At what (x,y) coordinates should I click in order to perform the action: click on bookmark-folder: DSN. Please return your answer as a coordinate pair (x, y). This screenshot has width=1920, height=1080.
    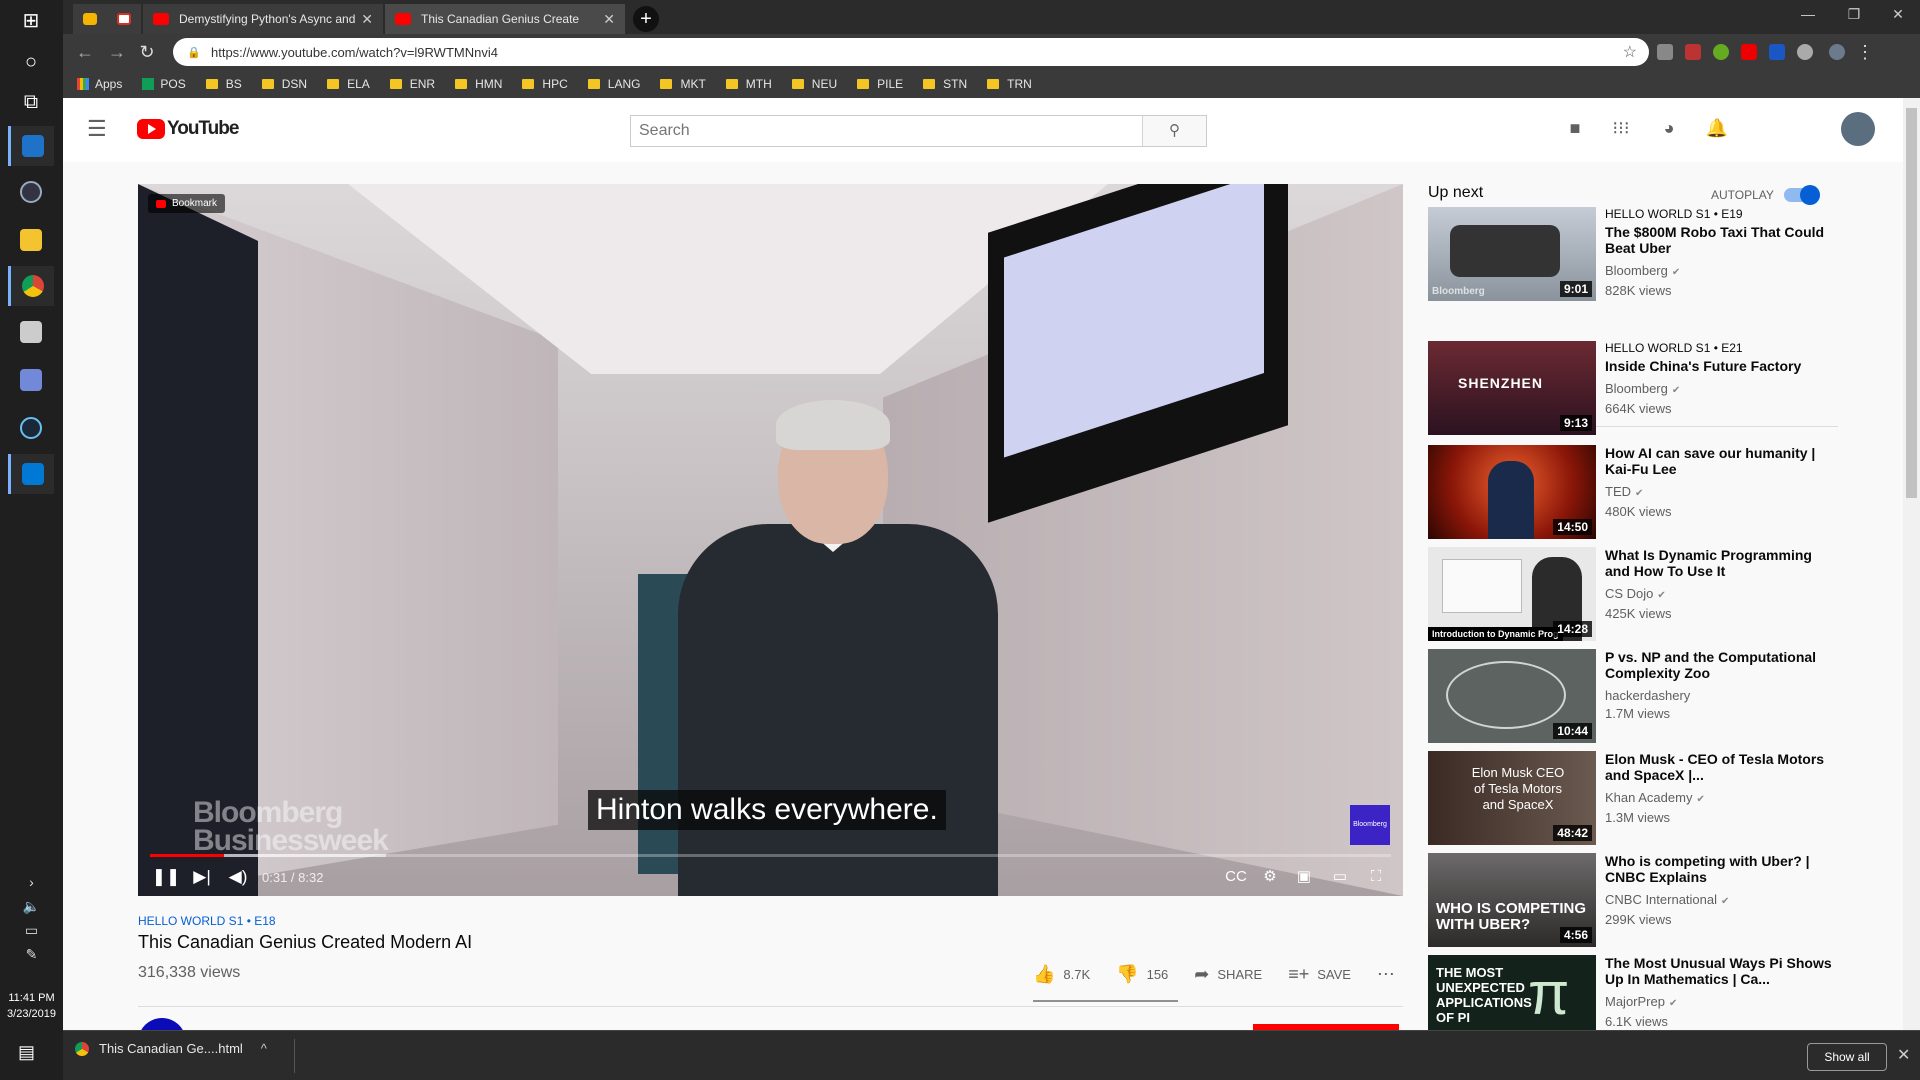
    Looking at the image, I should click on (284, 84).